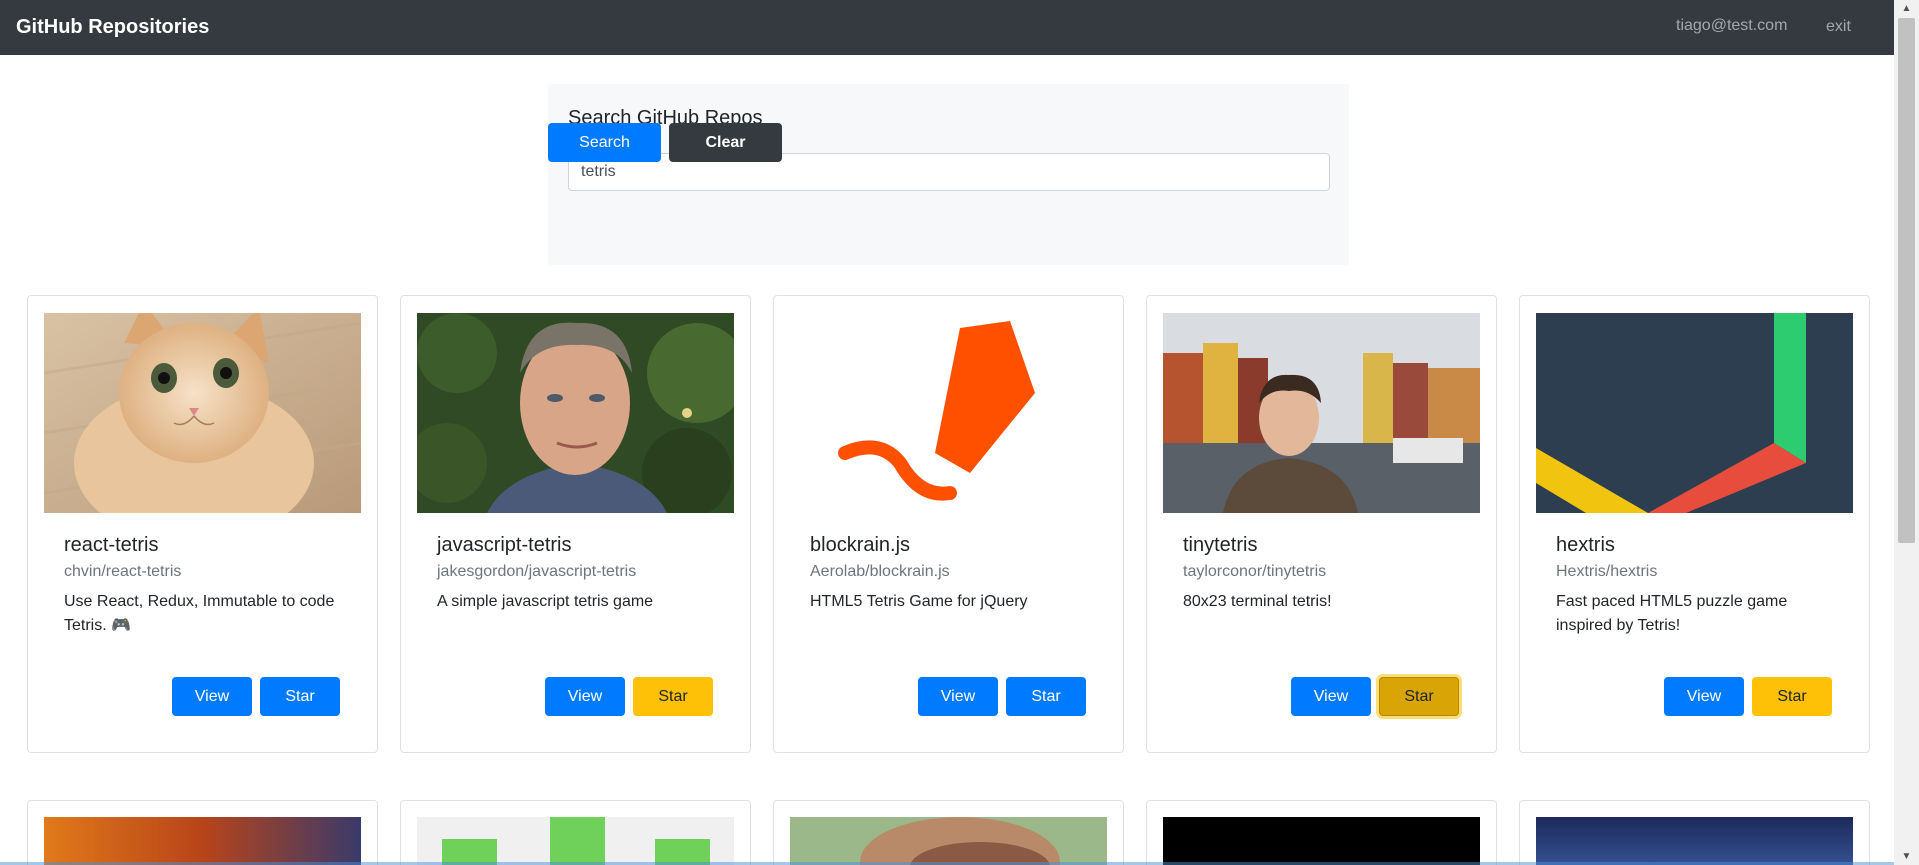  What do you see at coordinates (604, 142) in the screenshot?
I see `search-button: Search` at bounding box center [604, 142].